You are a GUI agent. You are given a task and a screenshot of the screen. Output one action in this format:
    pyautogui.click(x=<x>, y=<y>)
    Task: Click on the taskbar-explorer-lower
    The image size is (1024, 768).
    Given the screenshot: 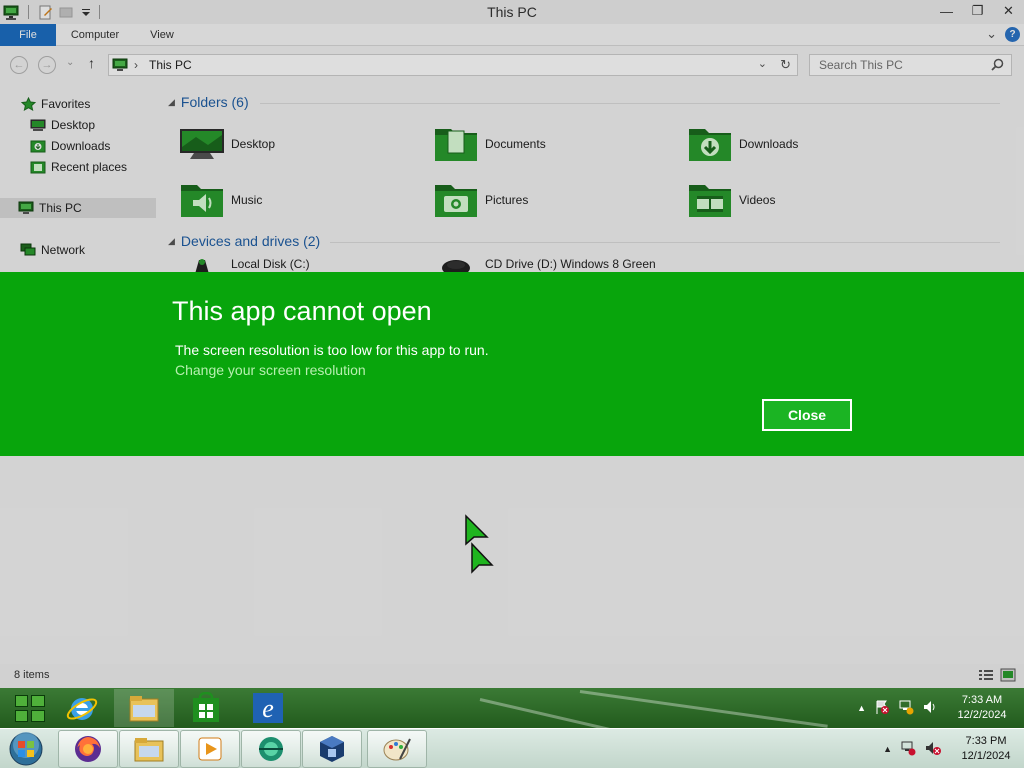 What is the action you would take?
    pyautogui.click(x=149, y=749)
    